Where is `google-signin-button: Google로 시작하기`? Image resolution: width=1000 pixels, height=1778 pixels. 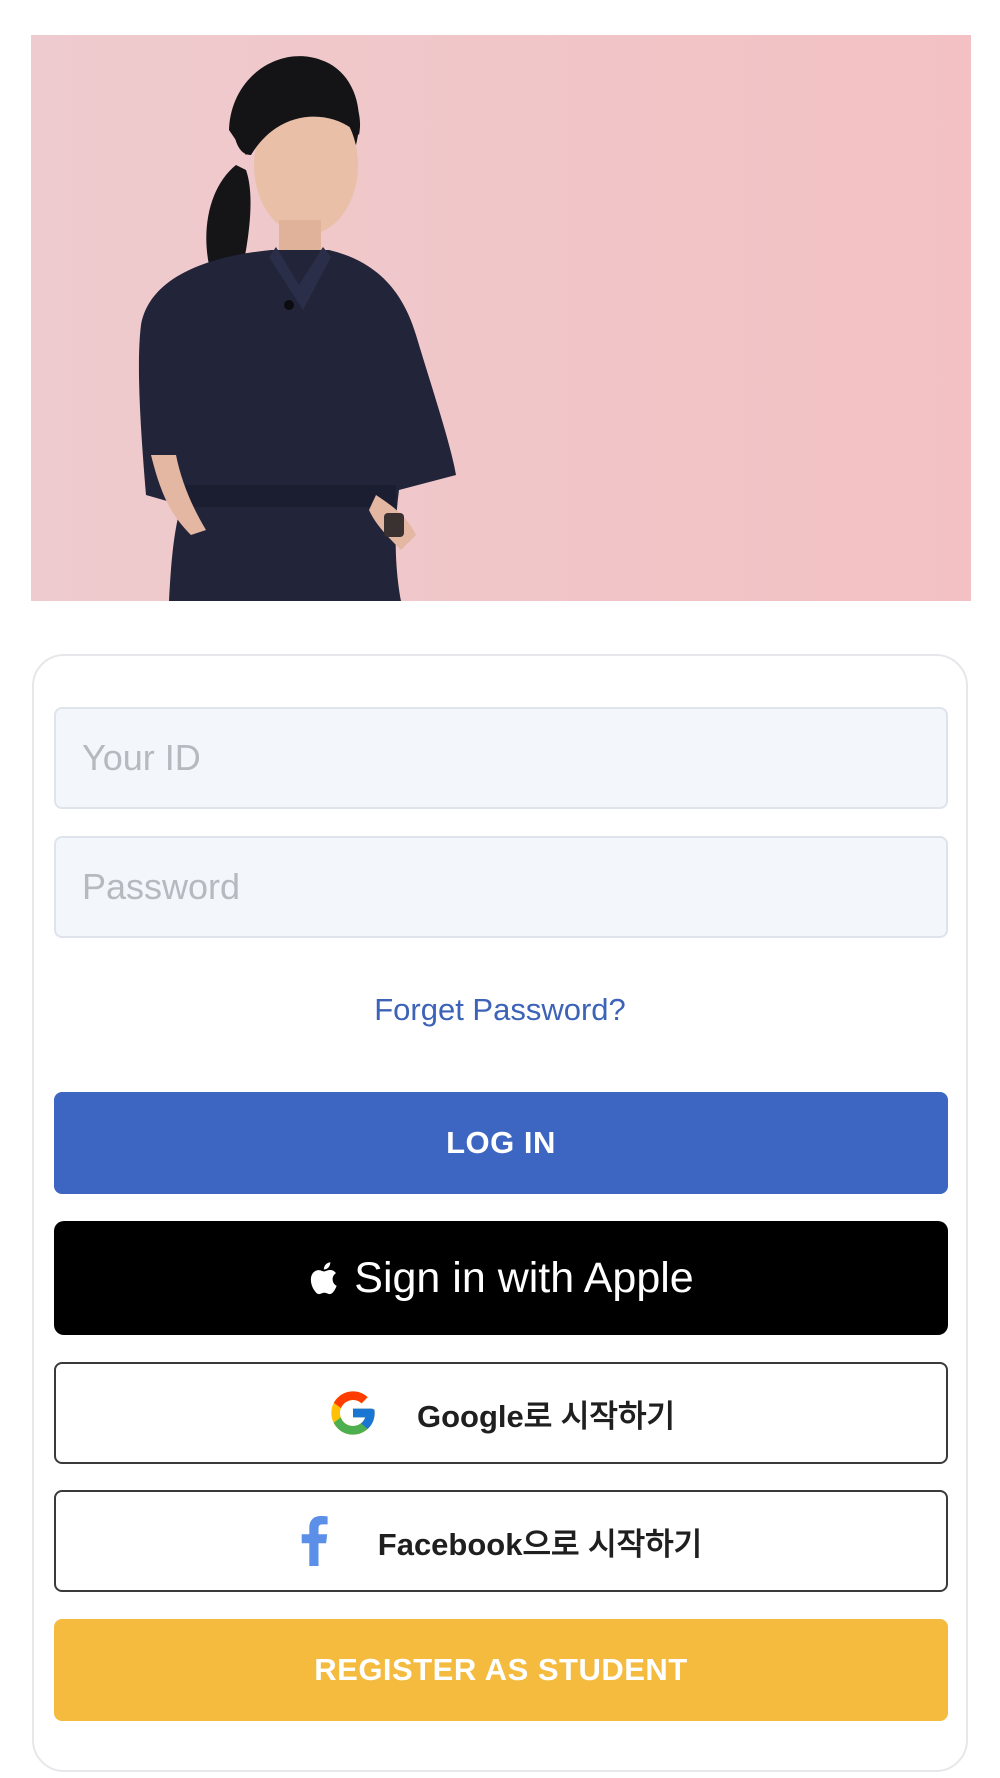
google-signin-button: Google로 시작하기 is located at coordinates (501, 1413).